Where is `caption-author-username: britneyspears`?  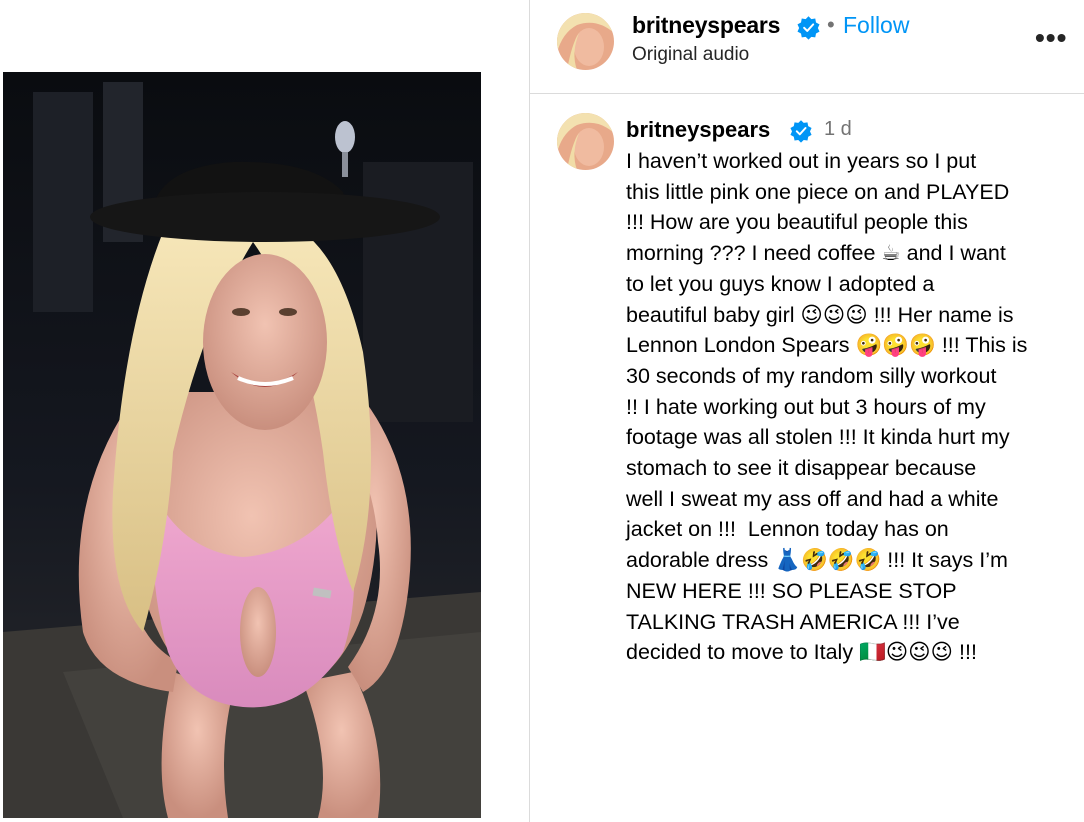
caption-author-username: britneyspears is located at coordinates (698, 130).